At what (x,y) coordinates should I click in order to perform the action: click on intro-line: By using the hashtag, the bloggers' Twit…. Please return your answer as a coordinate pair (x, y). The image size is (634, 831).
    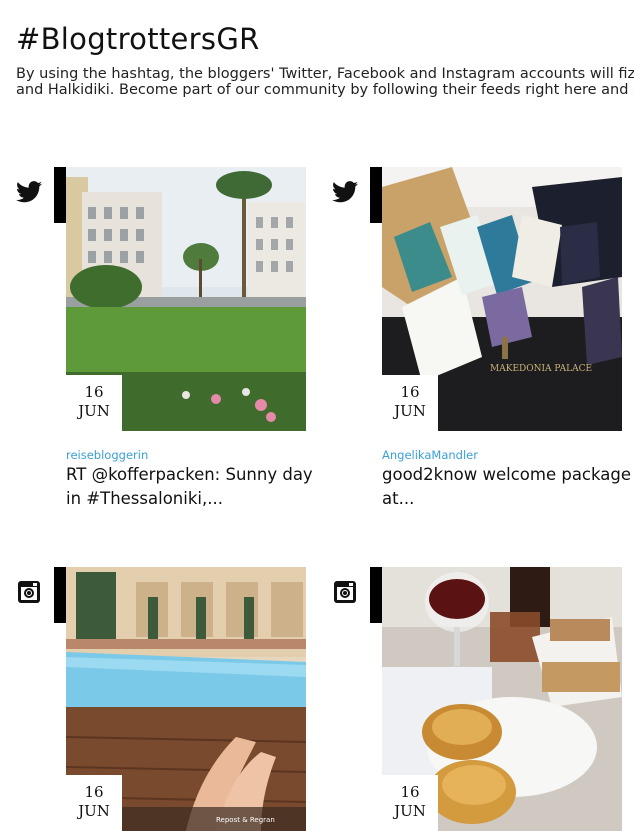
    Looking at the image, I should click on (325, 74).